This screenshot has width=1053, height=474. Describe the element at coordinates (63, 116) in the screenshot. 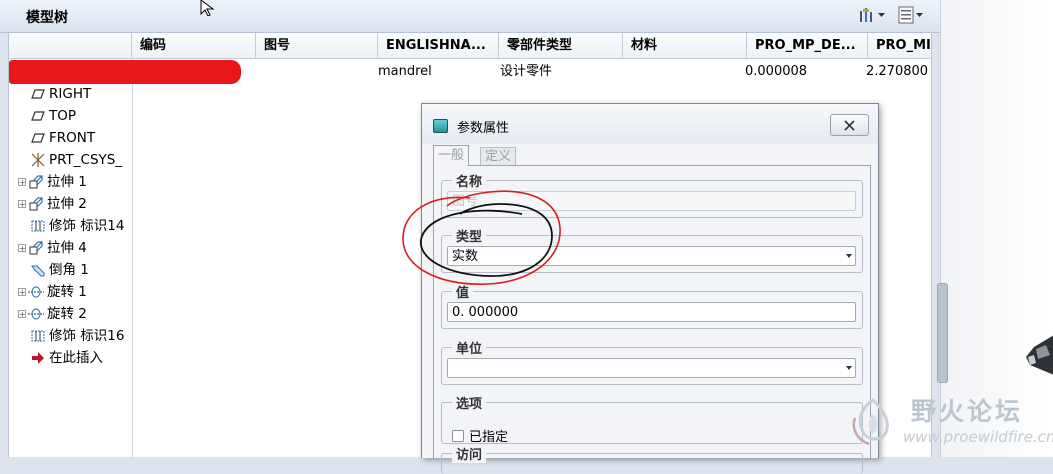

I see `tree-item-label: TOP` at that location.